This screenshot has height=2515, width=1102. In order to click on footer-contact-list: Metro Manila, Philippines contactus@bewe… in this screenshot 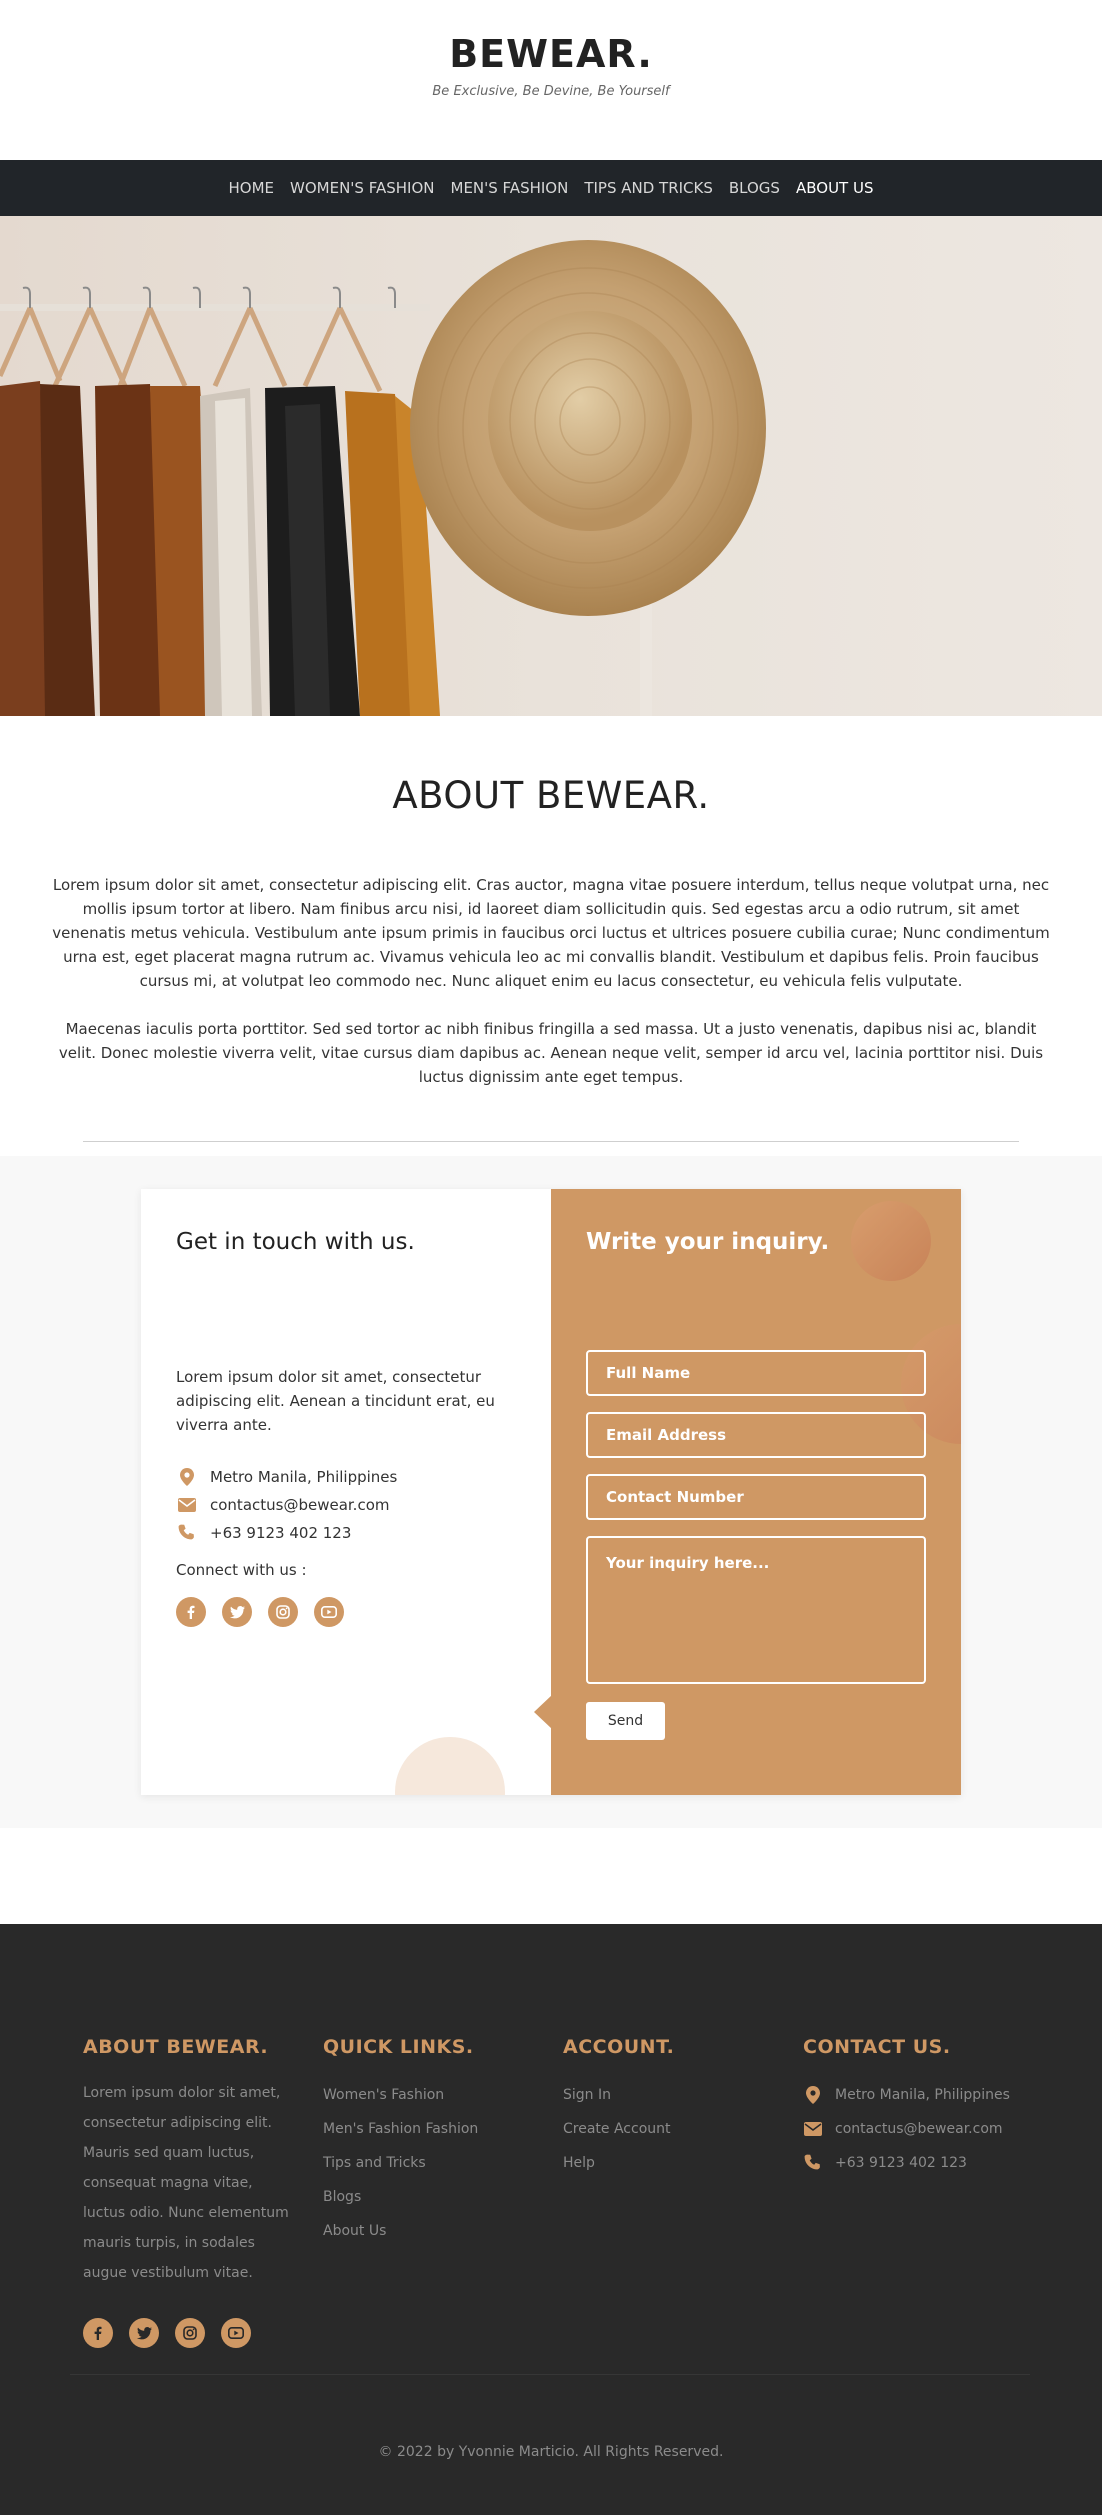, I will do `click(923, 2129)`.